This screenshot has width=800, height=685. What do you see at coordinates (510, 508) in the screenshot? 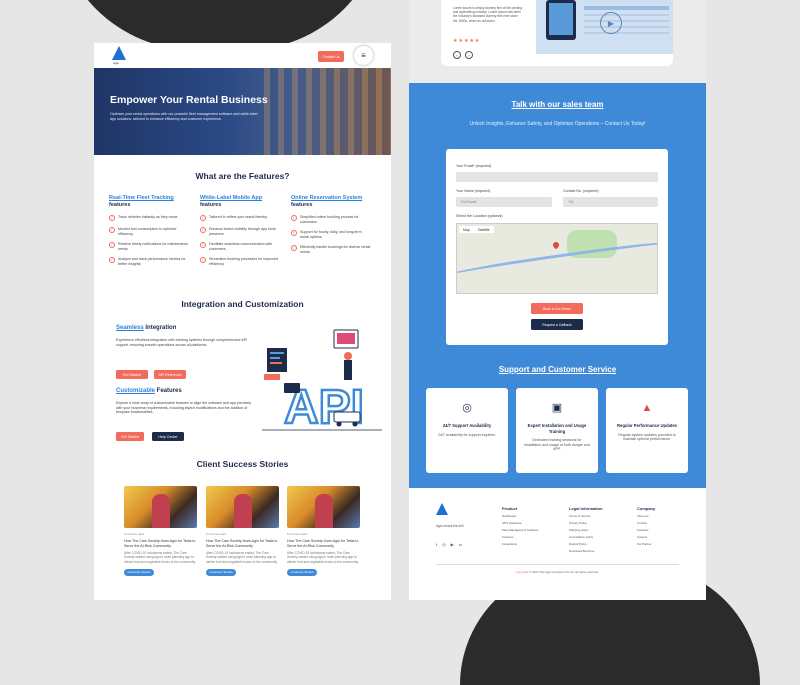
I see `footer-heading: Product` at bounding box center [510, 508].